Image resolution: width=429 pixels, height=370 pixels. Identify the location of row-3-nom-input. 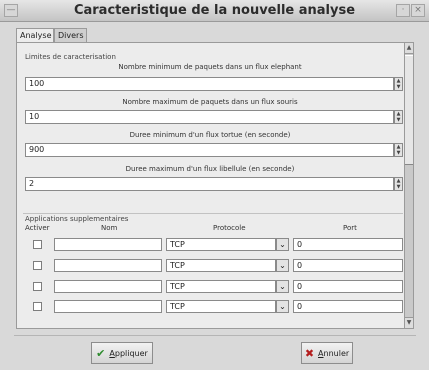
(108, 286).